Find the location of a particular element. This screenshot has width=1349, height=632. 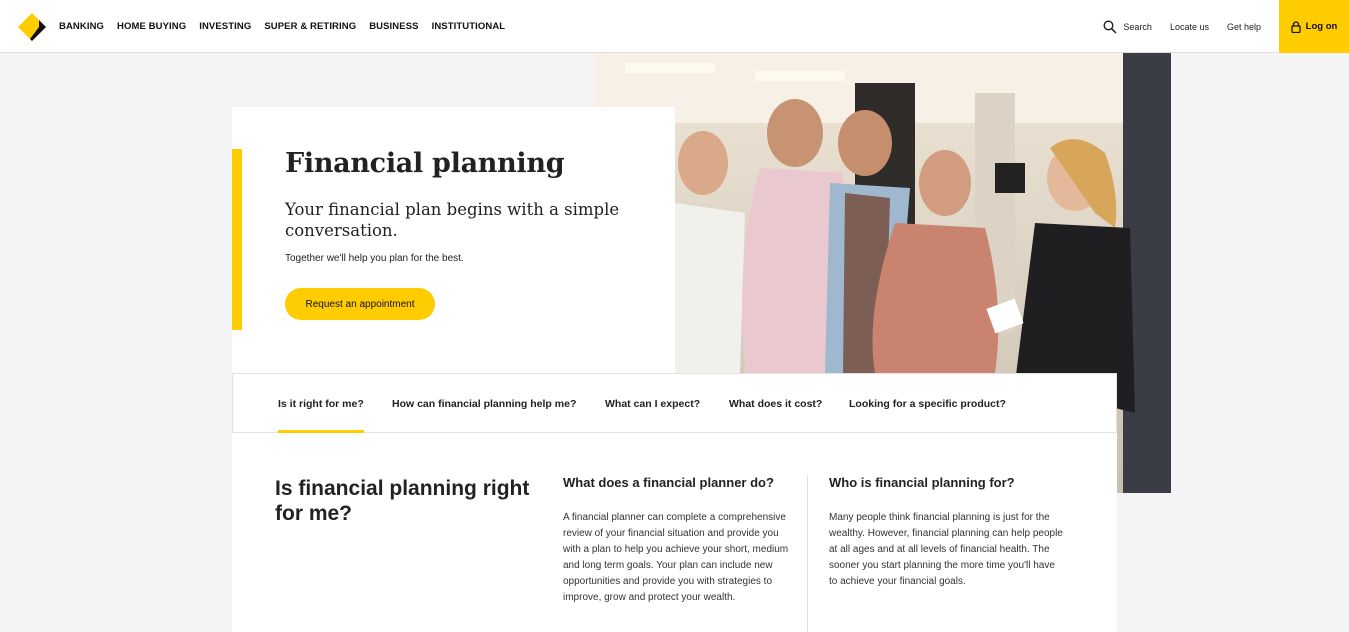

column-divider is located at coordinates (807, 553).